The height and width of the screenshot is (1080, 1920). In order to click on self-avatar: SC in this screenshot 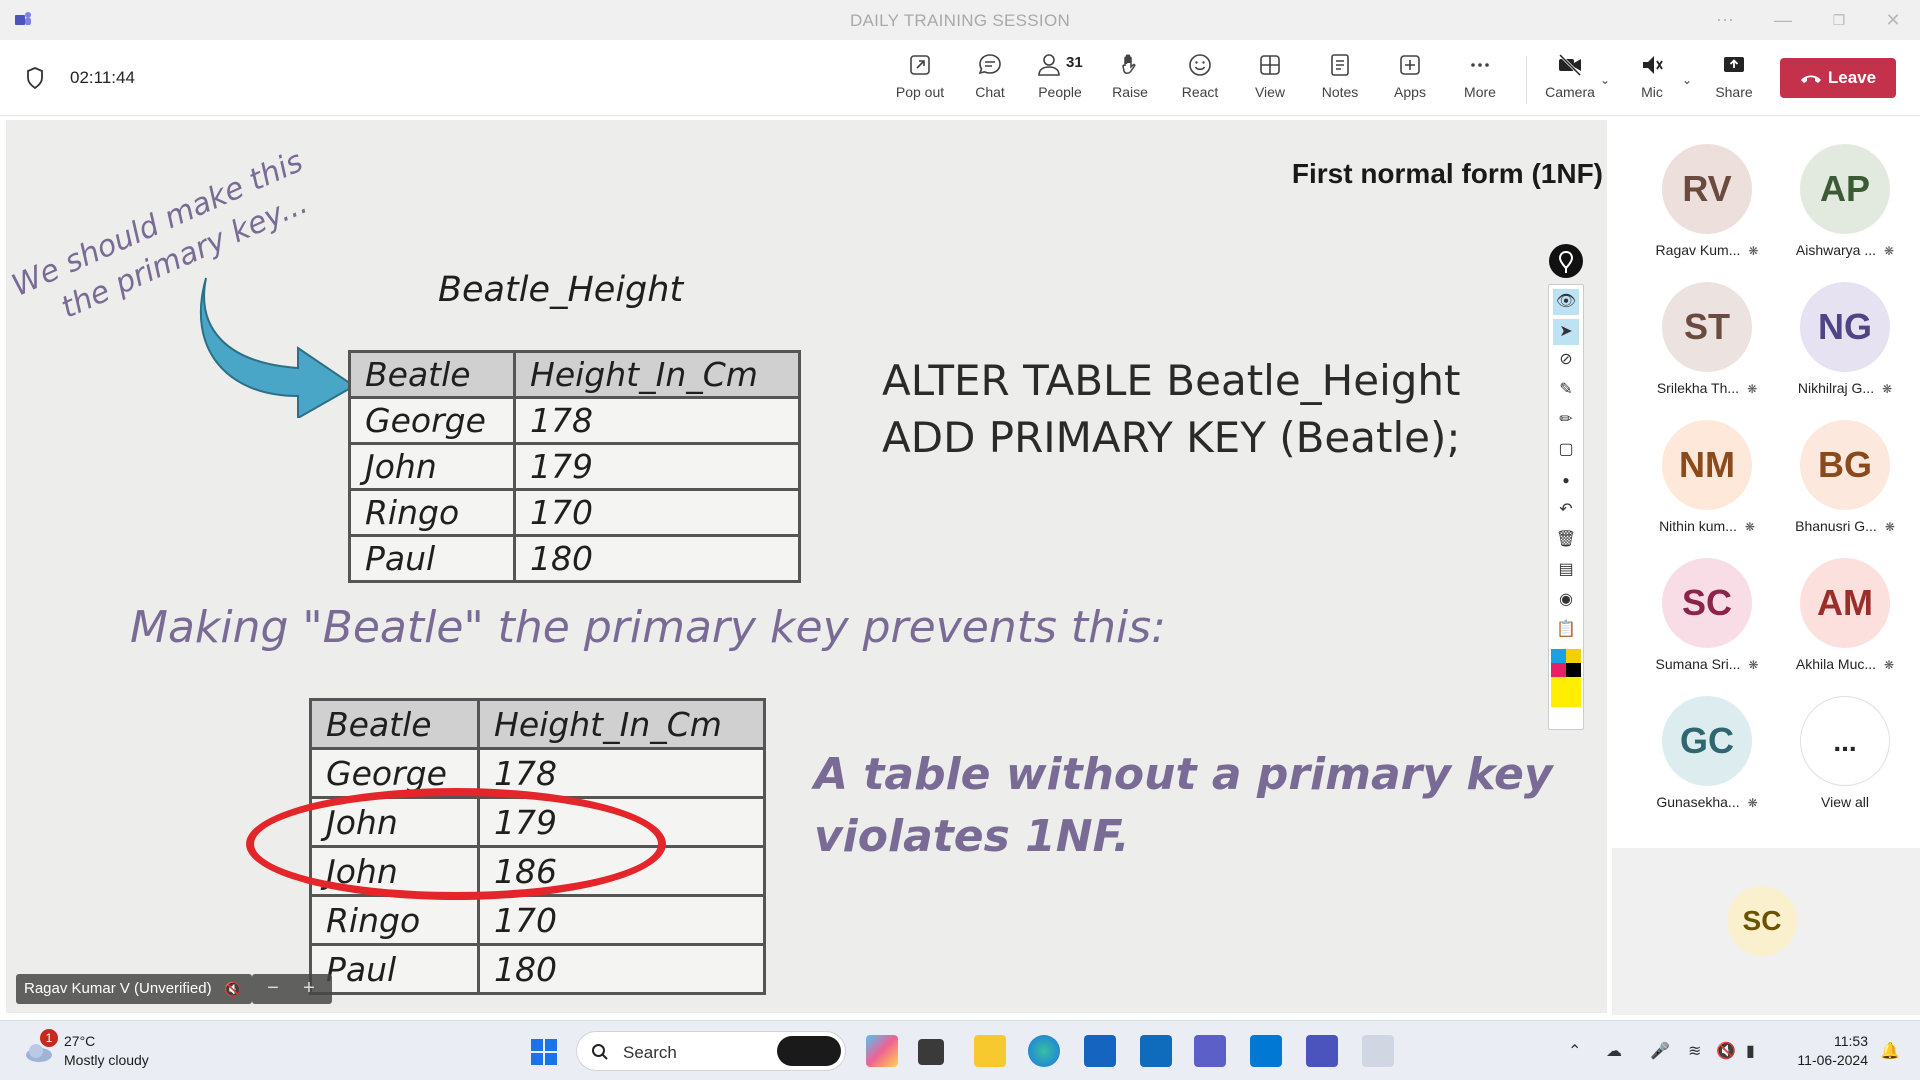, I will do `click(1762, 921)`.